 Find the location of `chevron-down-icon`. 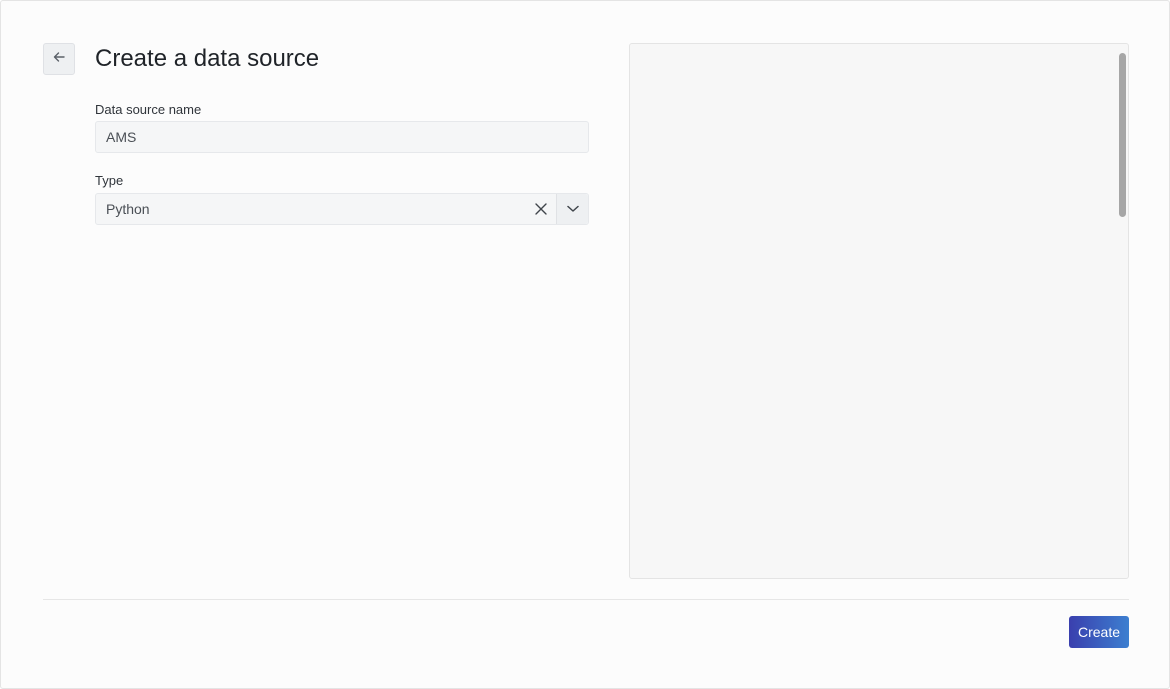

chevron-down-icon is located at coordinates (572, 209).